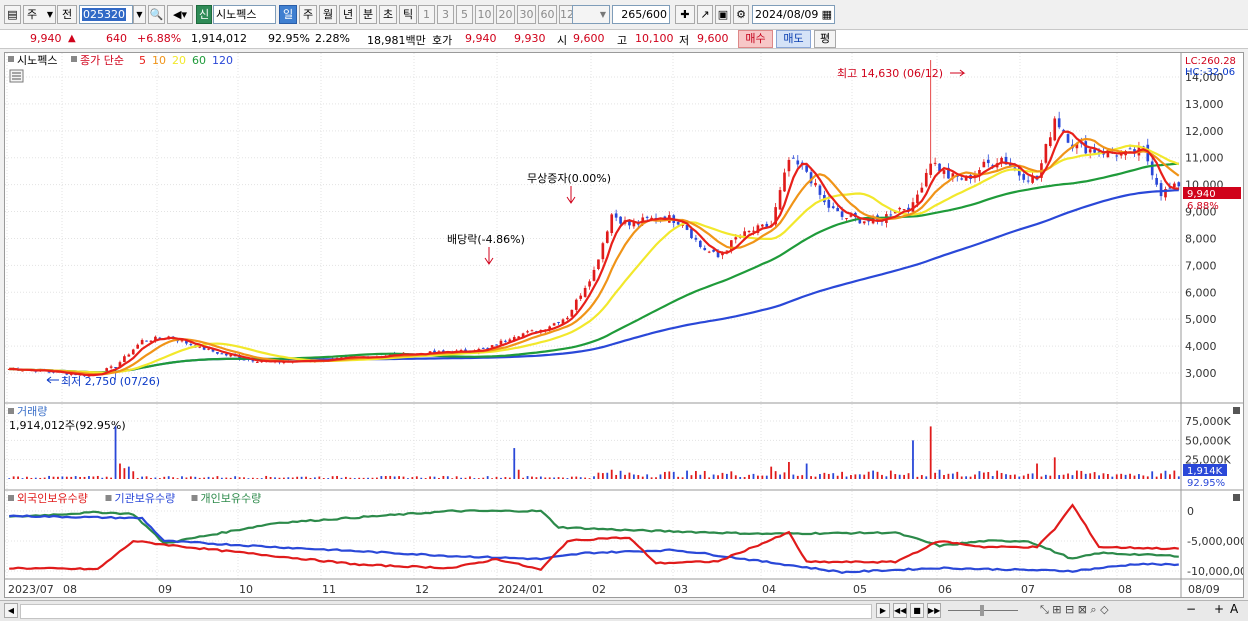 The height and width of the screenshot is (621, 1248). Describe the element at coordinates (793, 39) in the screenshot. I see `sell-button: 매도` at that location.